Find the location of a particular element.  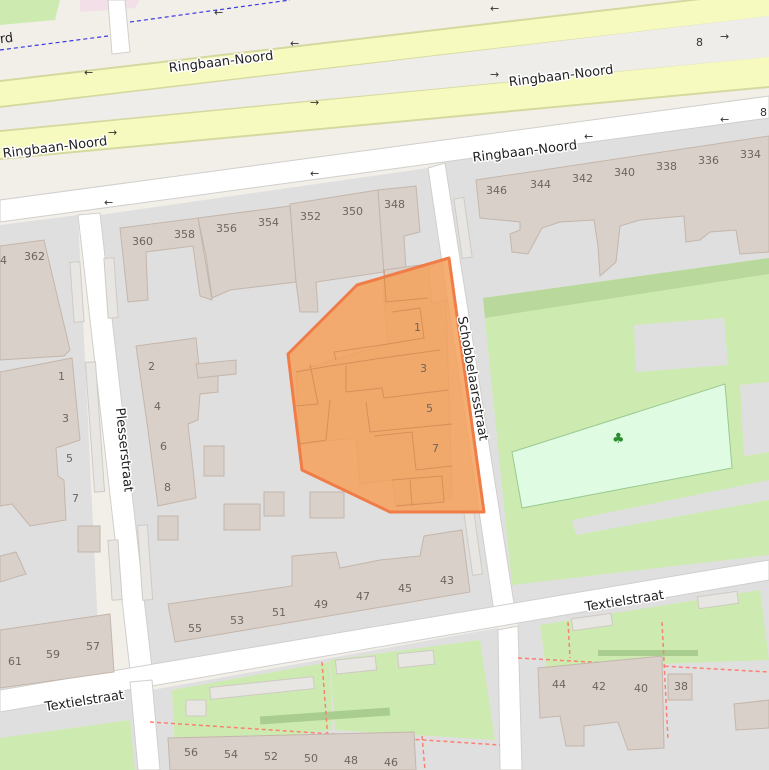

svg-text: 40 is located at coordinates (641, 688).